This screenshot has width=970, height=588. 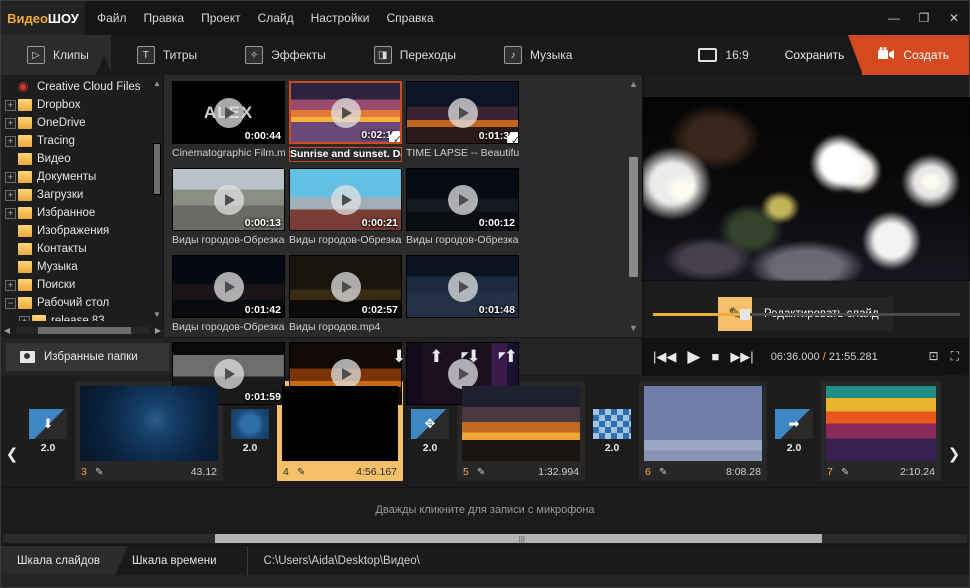 I want to click on transition-item: ⬇ 2.0, so click(x=48, y=431).